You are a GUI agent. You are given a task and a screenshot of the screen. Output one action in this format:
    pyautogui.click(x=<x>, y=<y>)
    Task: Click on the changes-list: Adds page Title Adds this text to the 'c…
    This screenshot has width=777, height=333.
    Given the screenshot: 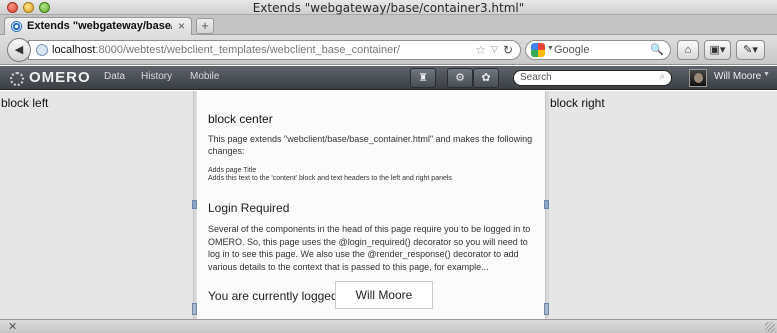 What is the action you would take?
    pyautogui.click(x=330, y=175)
    